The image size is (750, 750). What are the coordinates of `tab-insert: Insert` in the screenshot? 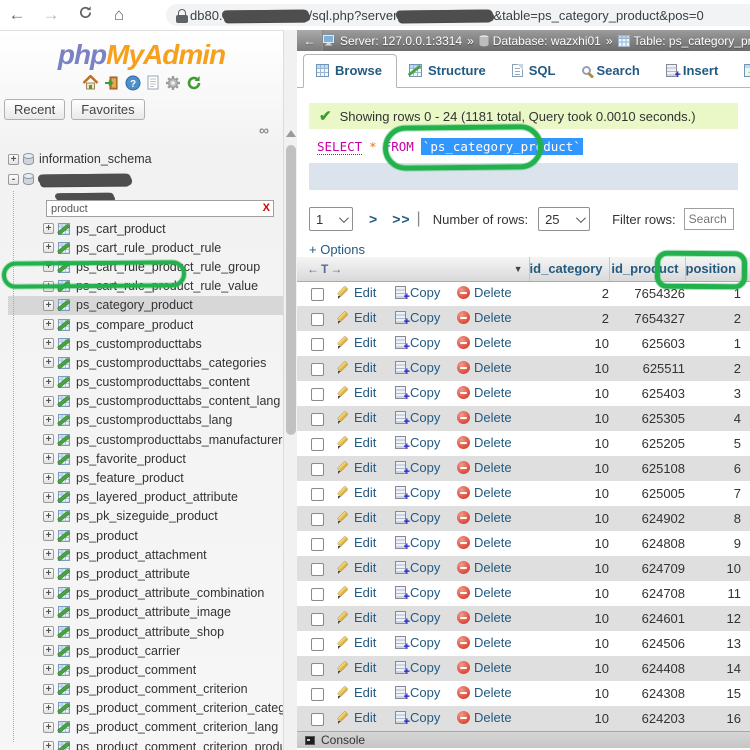 It's located at (693, 71).